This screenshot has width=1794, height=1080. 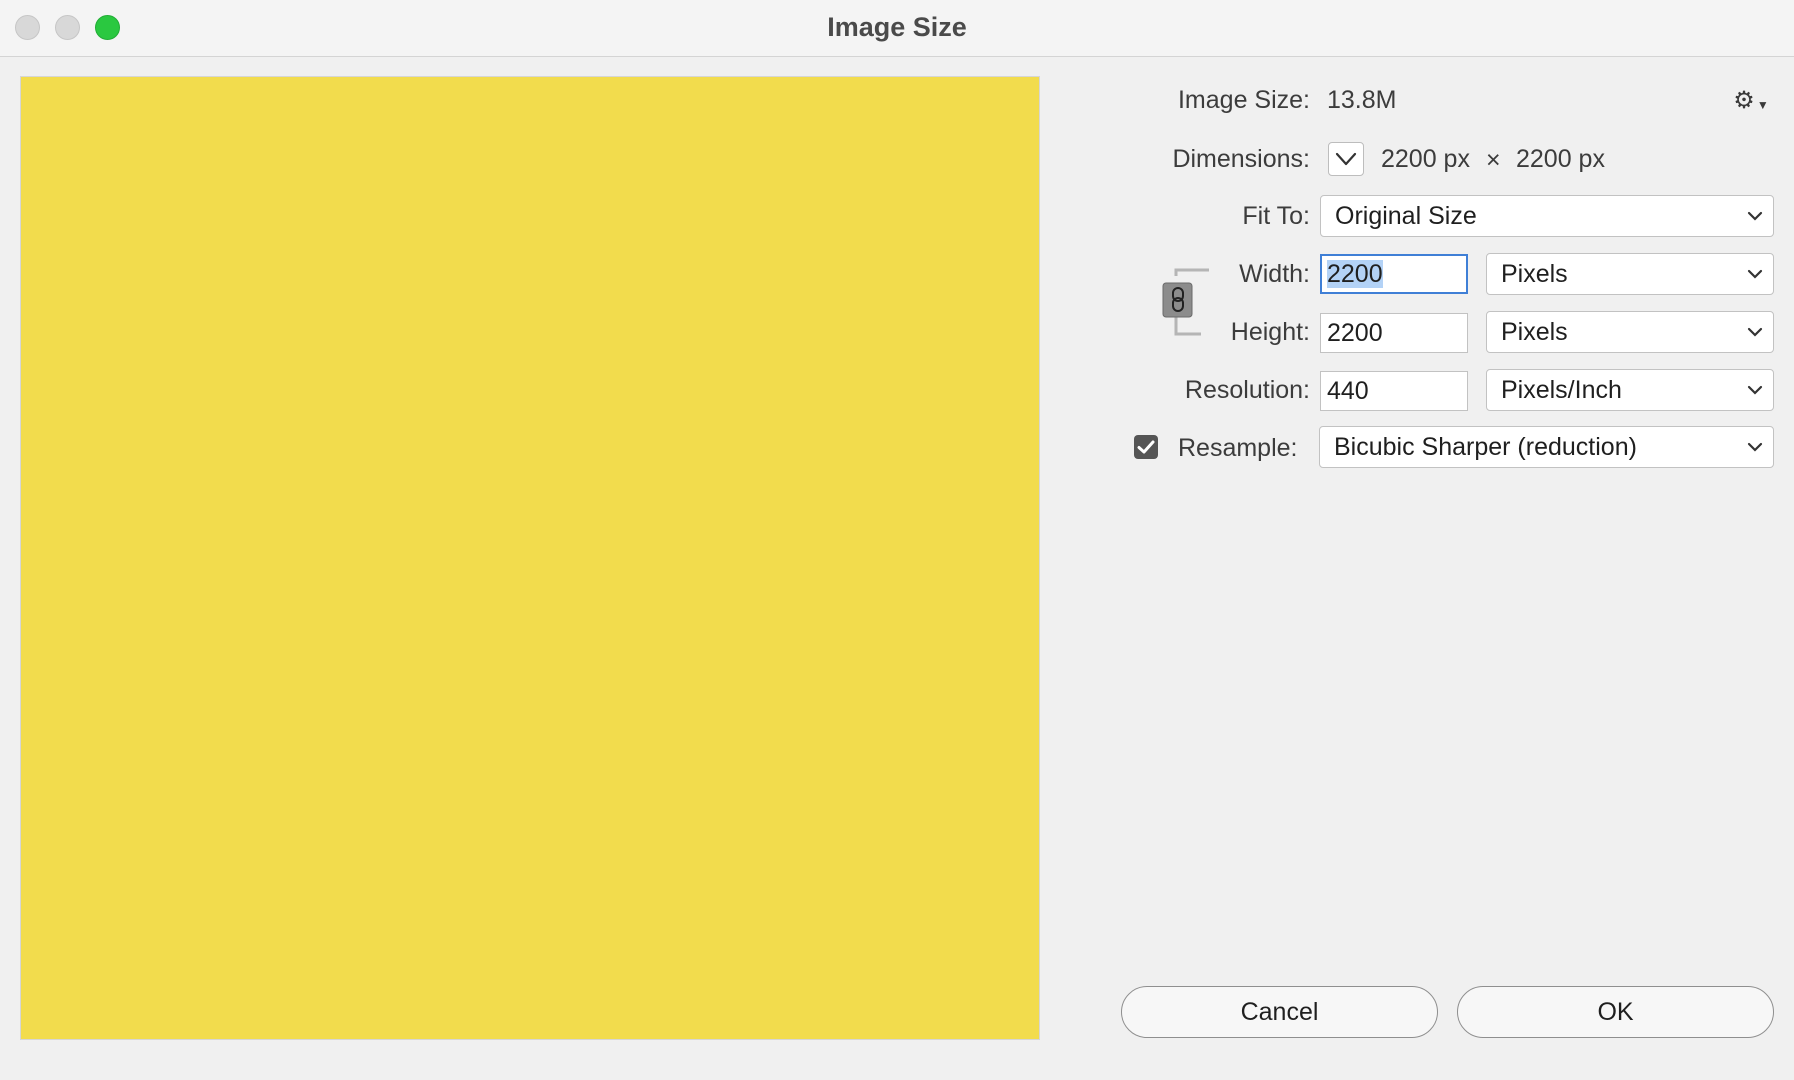 What do you see at coordinates (1744, 100) in the screenshot?
I see `gear-icon: ⚙` at bounding box center [1744, 100].